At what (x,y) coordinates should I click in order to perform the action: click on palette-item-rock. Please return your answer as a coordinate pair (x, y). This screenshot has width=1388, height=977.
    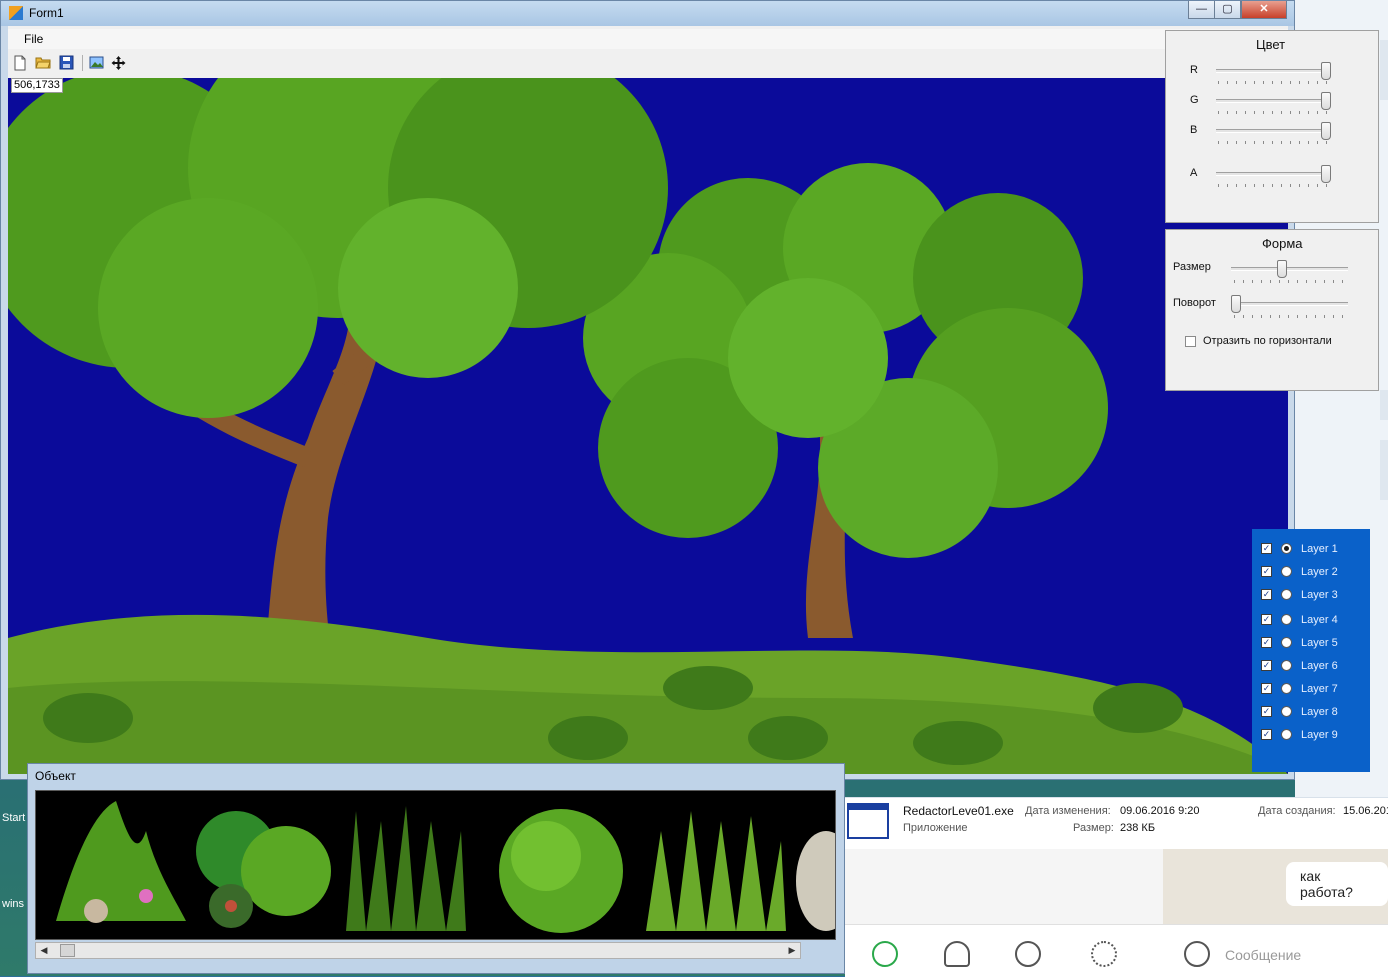
    Looking at the image, I should click on (815, 881).